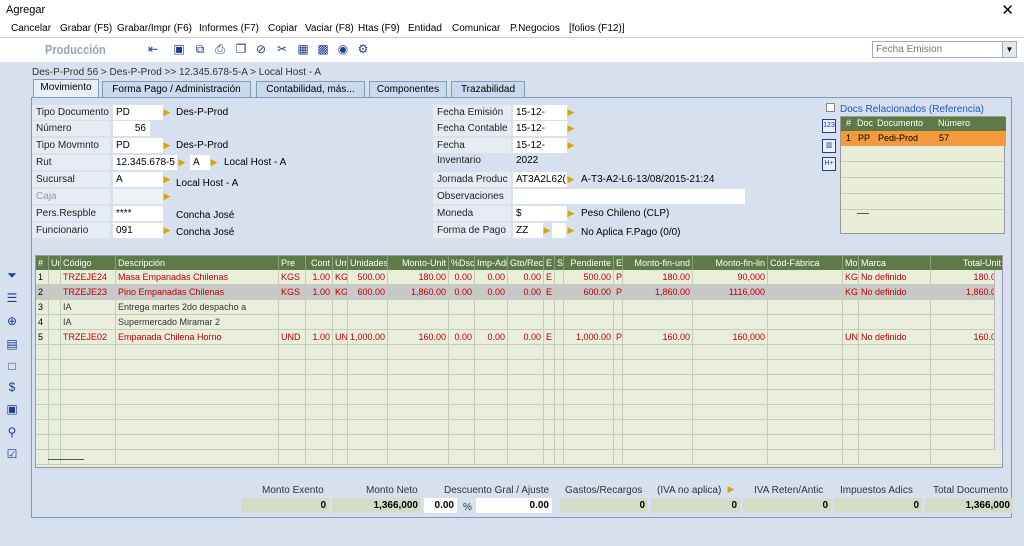 The height and width of the screenshot is (546, 1024). I want to click on grid-cell-pendiente: 1,000.00, so click(589, 337).